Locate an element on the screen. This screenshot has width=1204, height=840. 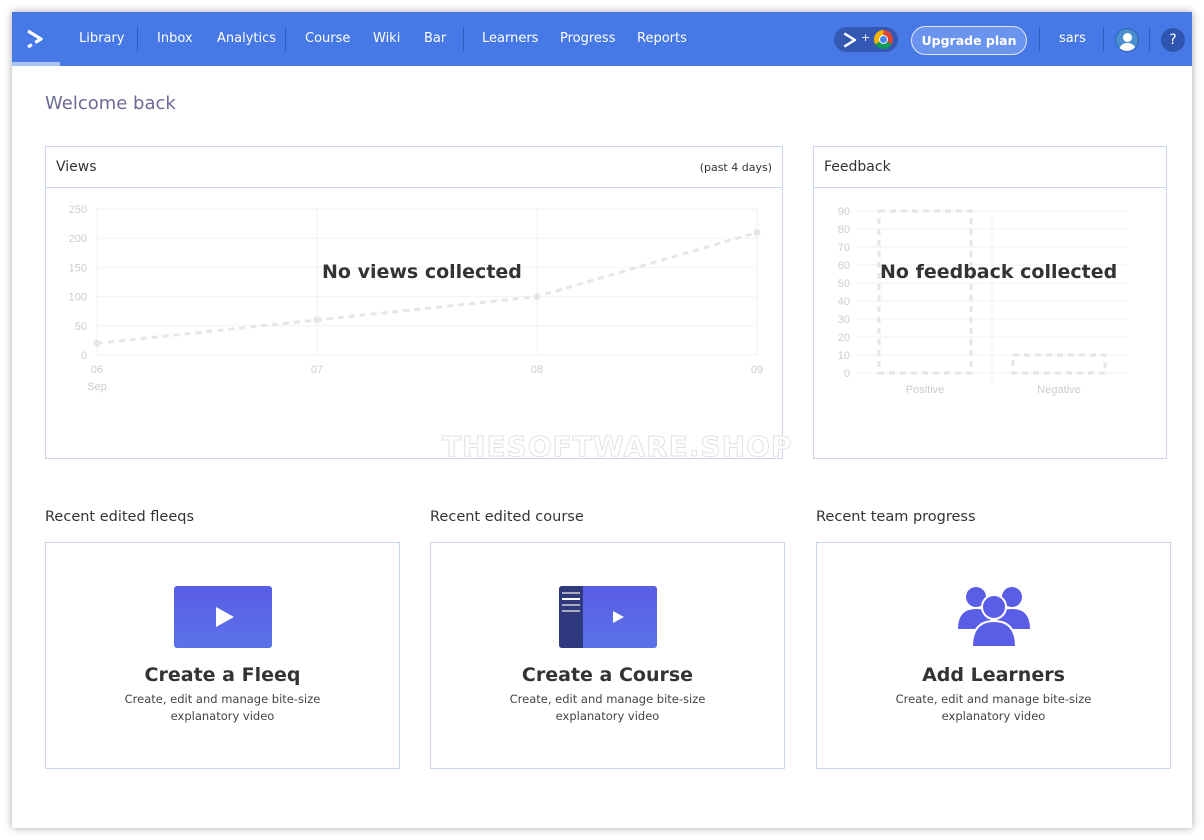
nav-library: Library is located at coordinates (101, 38).